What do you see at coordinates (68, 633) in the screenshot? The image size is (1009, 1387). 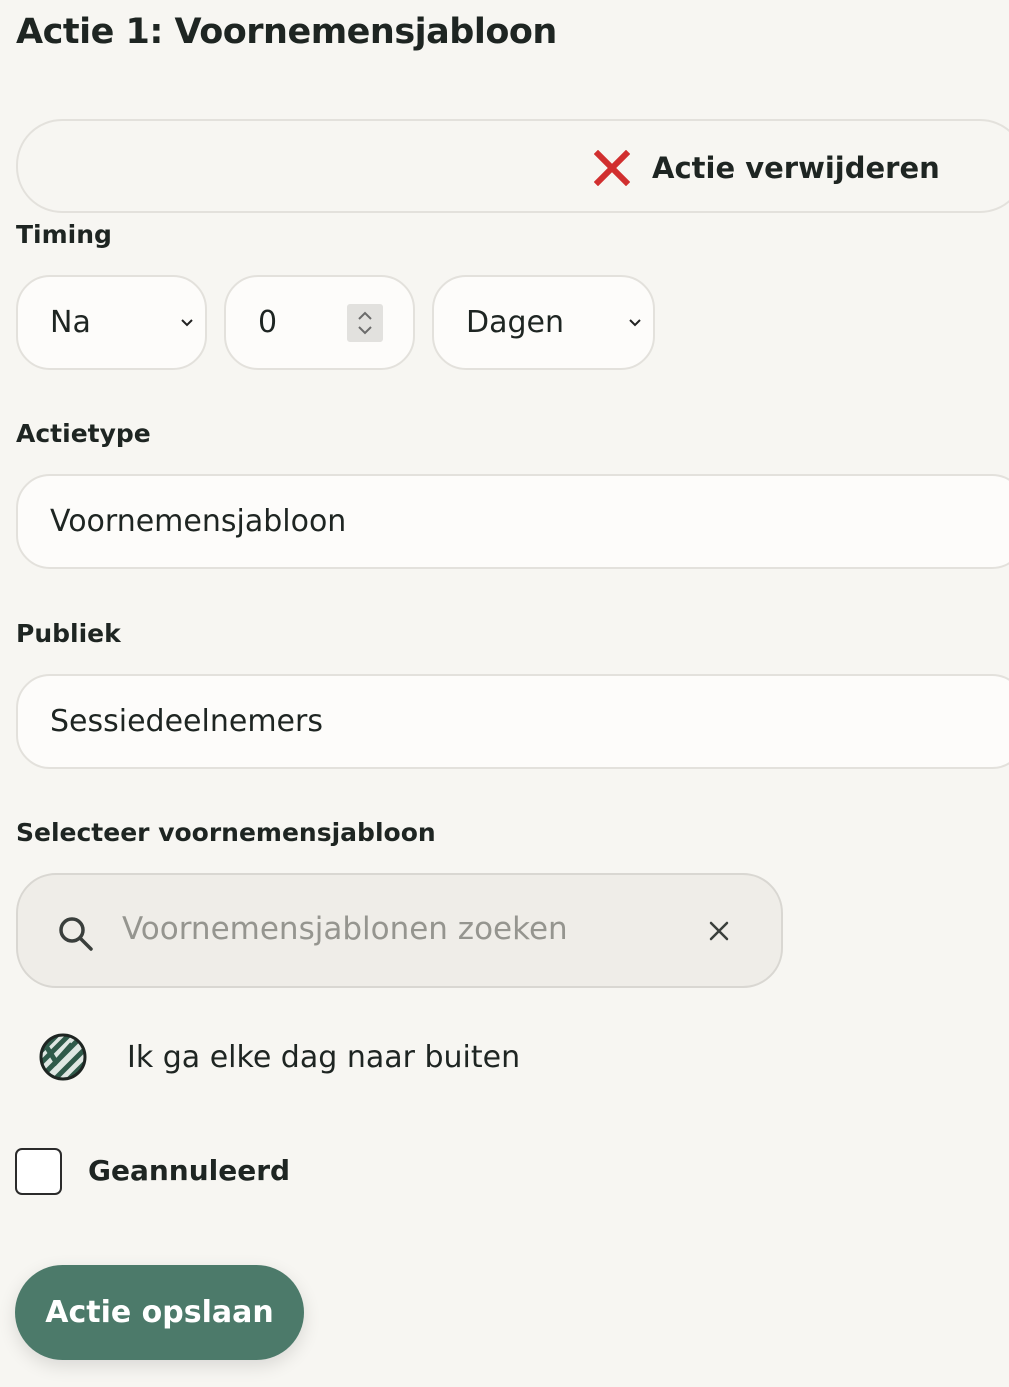 I see `audience-label: Publiek` at bounding box center [68, 633].